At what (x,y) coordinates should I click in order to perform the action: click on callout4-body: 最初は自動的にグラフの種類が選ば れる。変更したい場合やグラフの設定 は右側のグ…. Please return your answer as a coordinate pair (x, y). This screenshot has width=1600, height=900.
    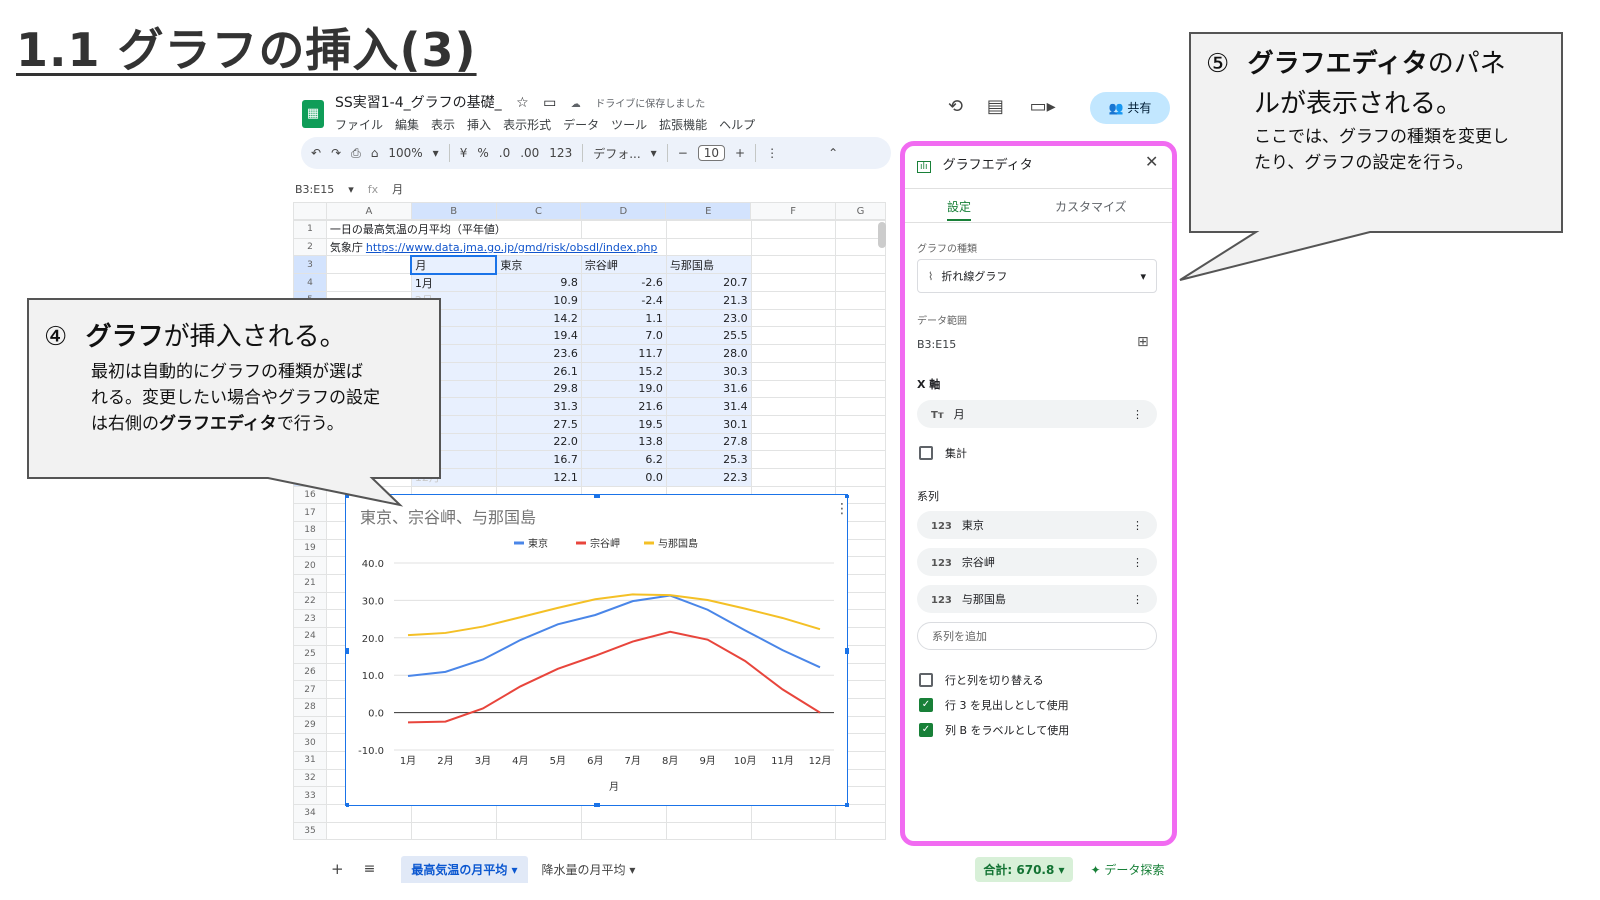
    Looking at the image, I should click on (262, 398).